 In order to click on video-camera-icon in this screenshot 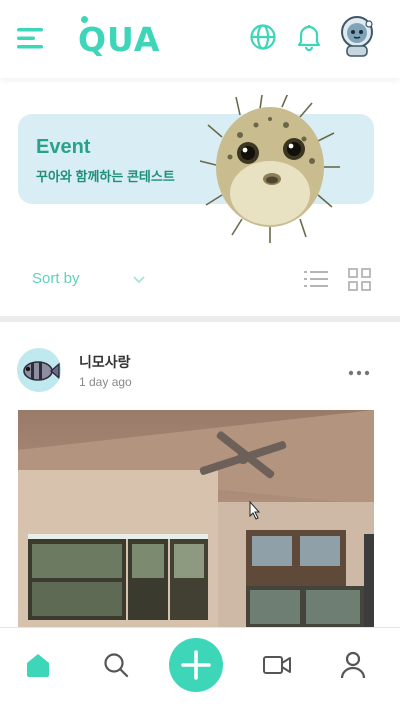, I will do `click(277, 665)`.